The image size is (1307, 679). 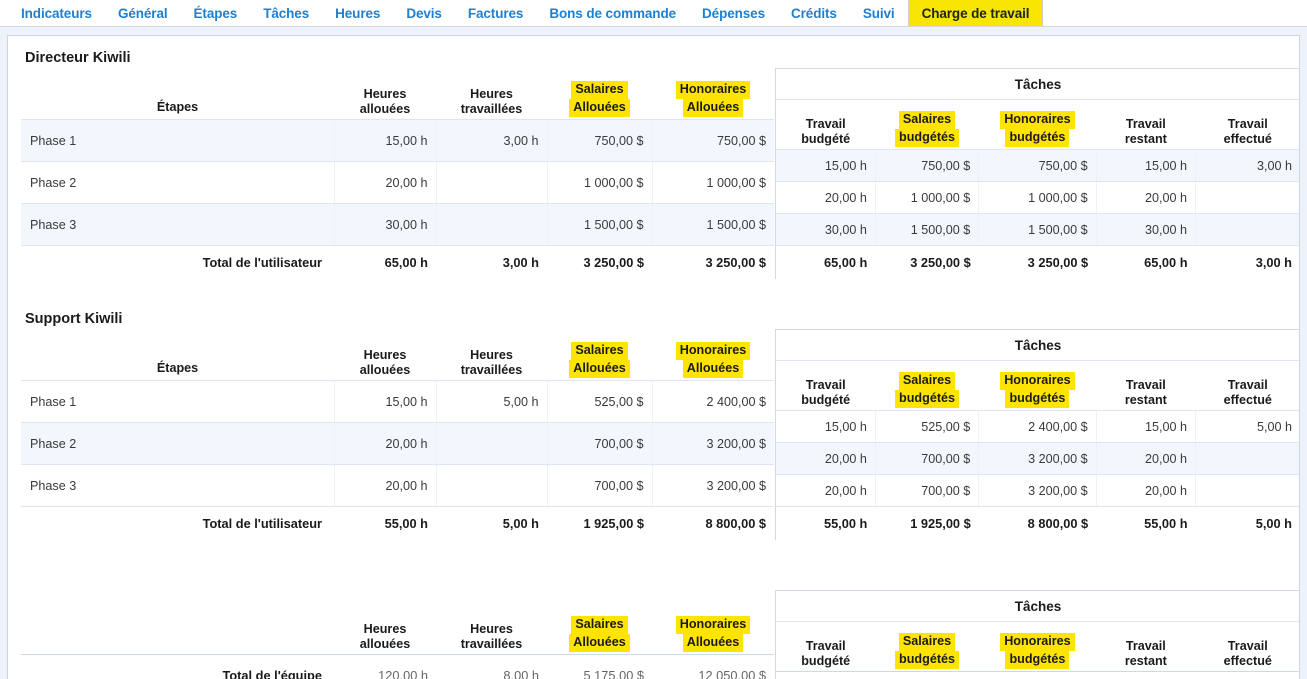 I want to click on cell-honoraires-budgetes: 1 500,00 $, so click(x=1037, y=229).